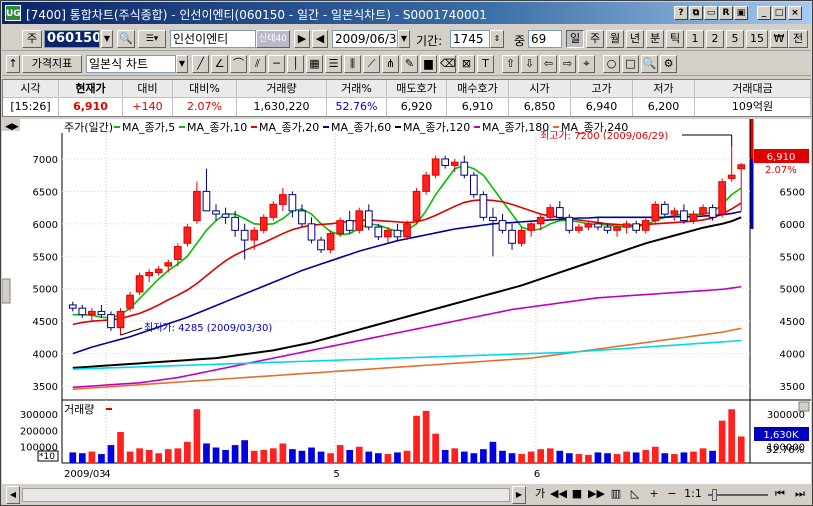 This screenshot has height=506, width=813. Describe the element at coordinates (577, 495) in the screenshot. I see `stop-icon: ■` at that location.